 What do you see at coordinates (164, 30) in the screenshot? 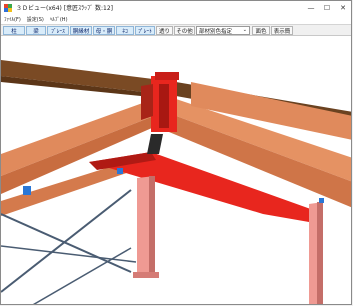
I see `transparent-button: 透り` at bounding box center [164, 30].